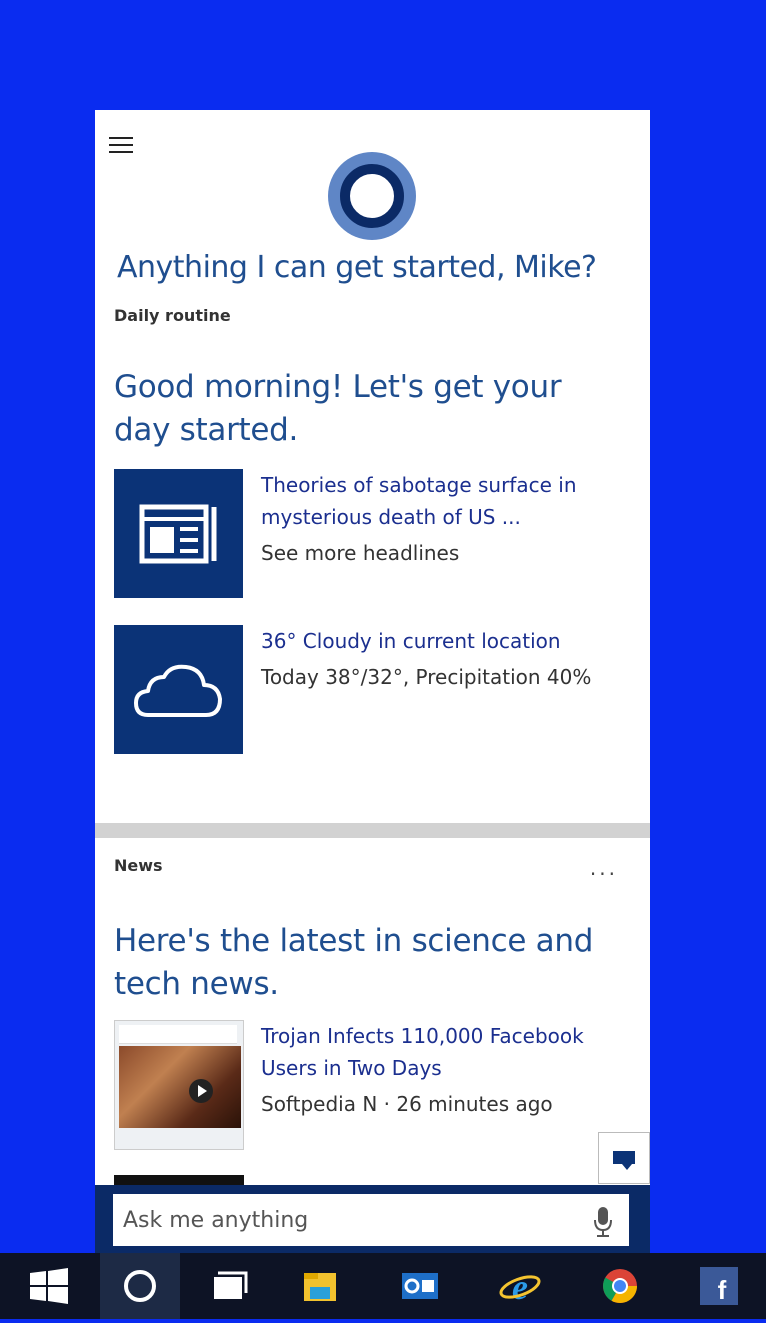 The height and width of the screenshot is (1323, 766). I want to click on outlook-icon, so click(420, 1286).